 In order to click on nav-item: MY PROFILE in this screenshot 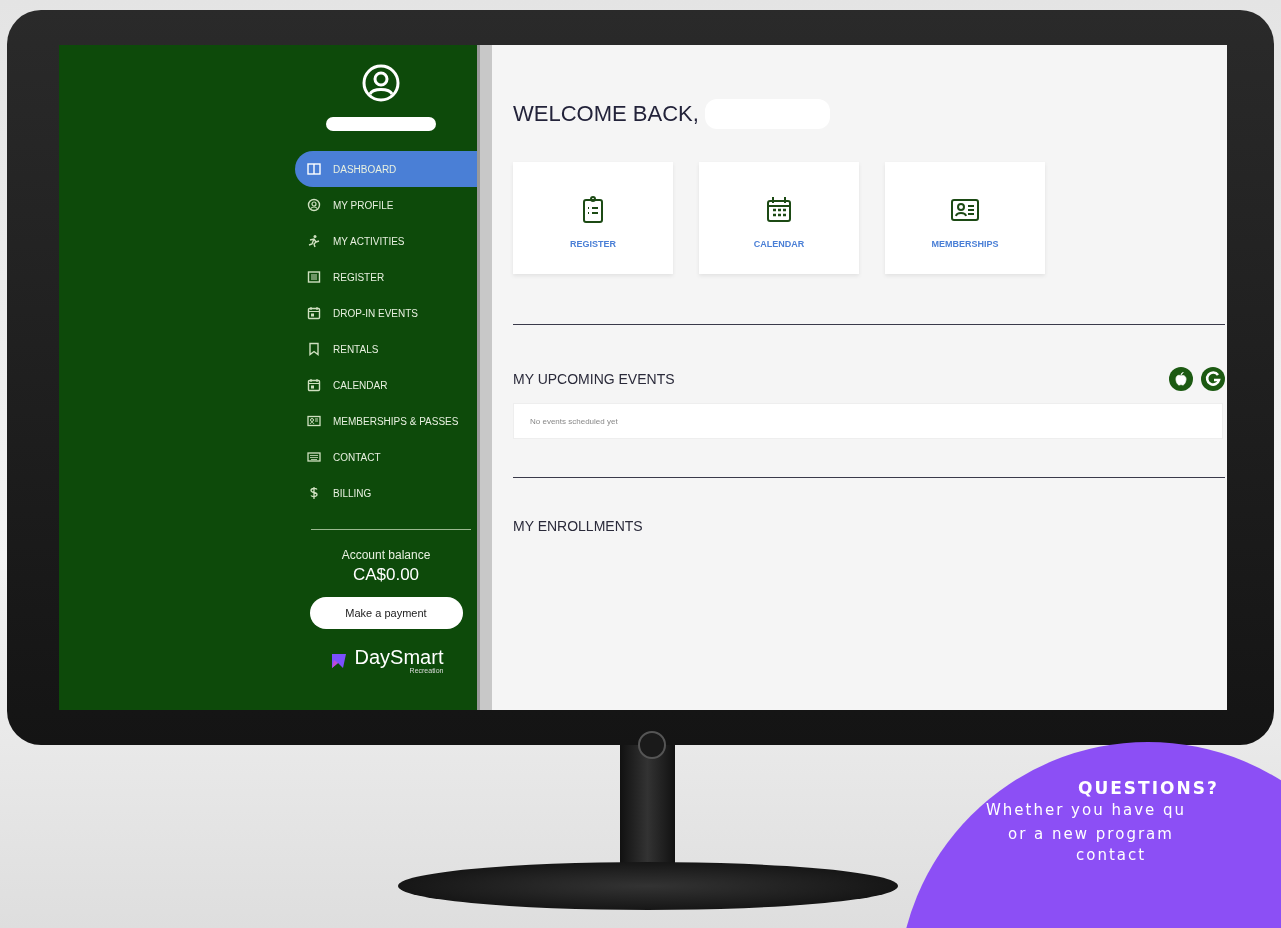, I will do `click(386, 205)`.